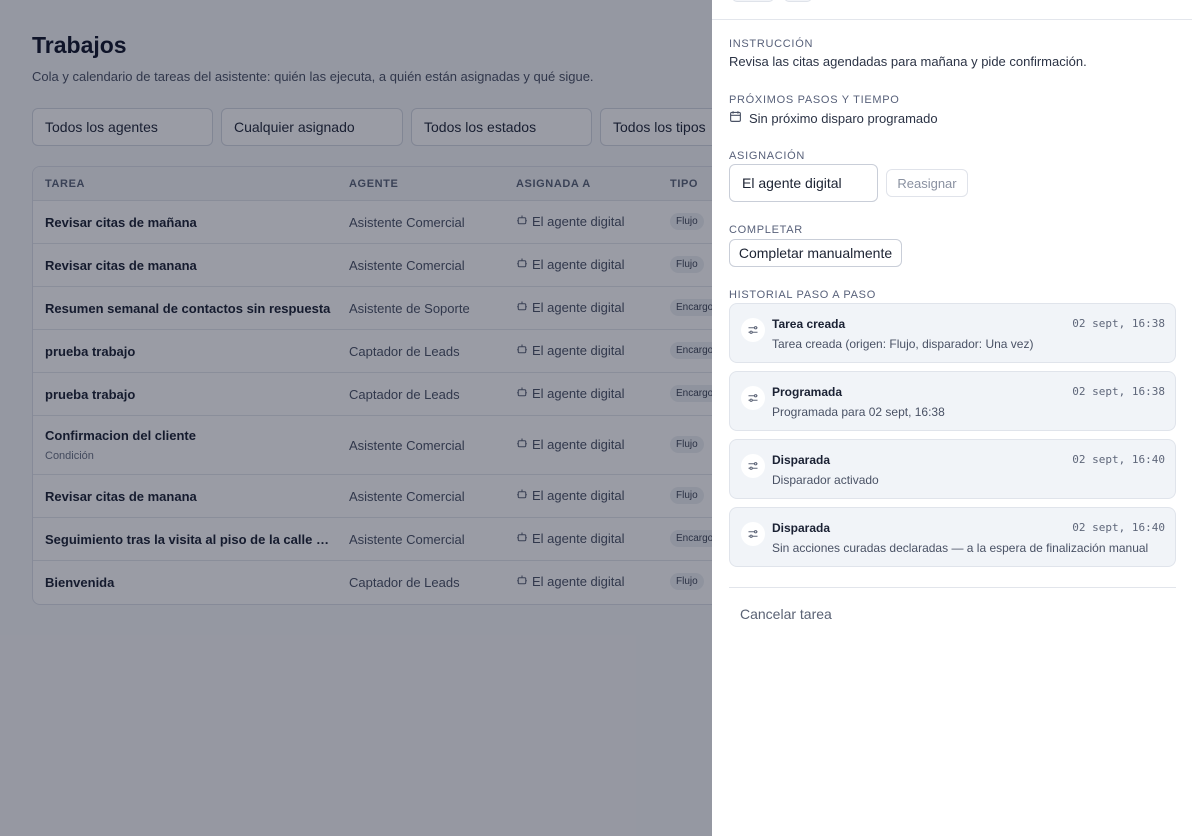 The height and width of the screenshot is (836, 1192). What do you see at coordinates (952, 587) in the screenshot?
I see `divider` at bounding box center [952, 587].